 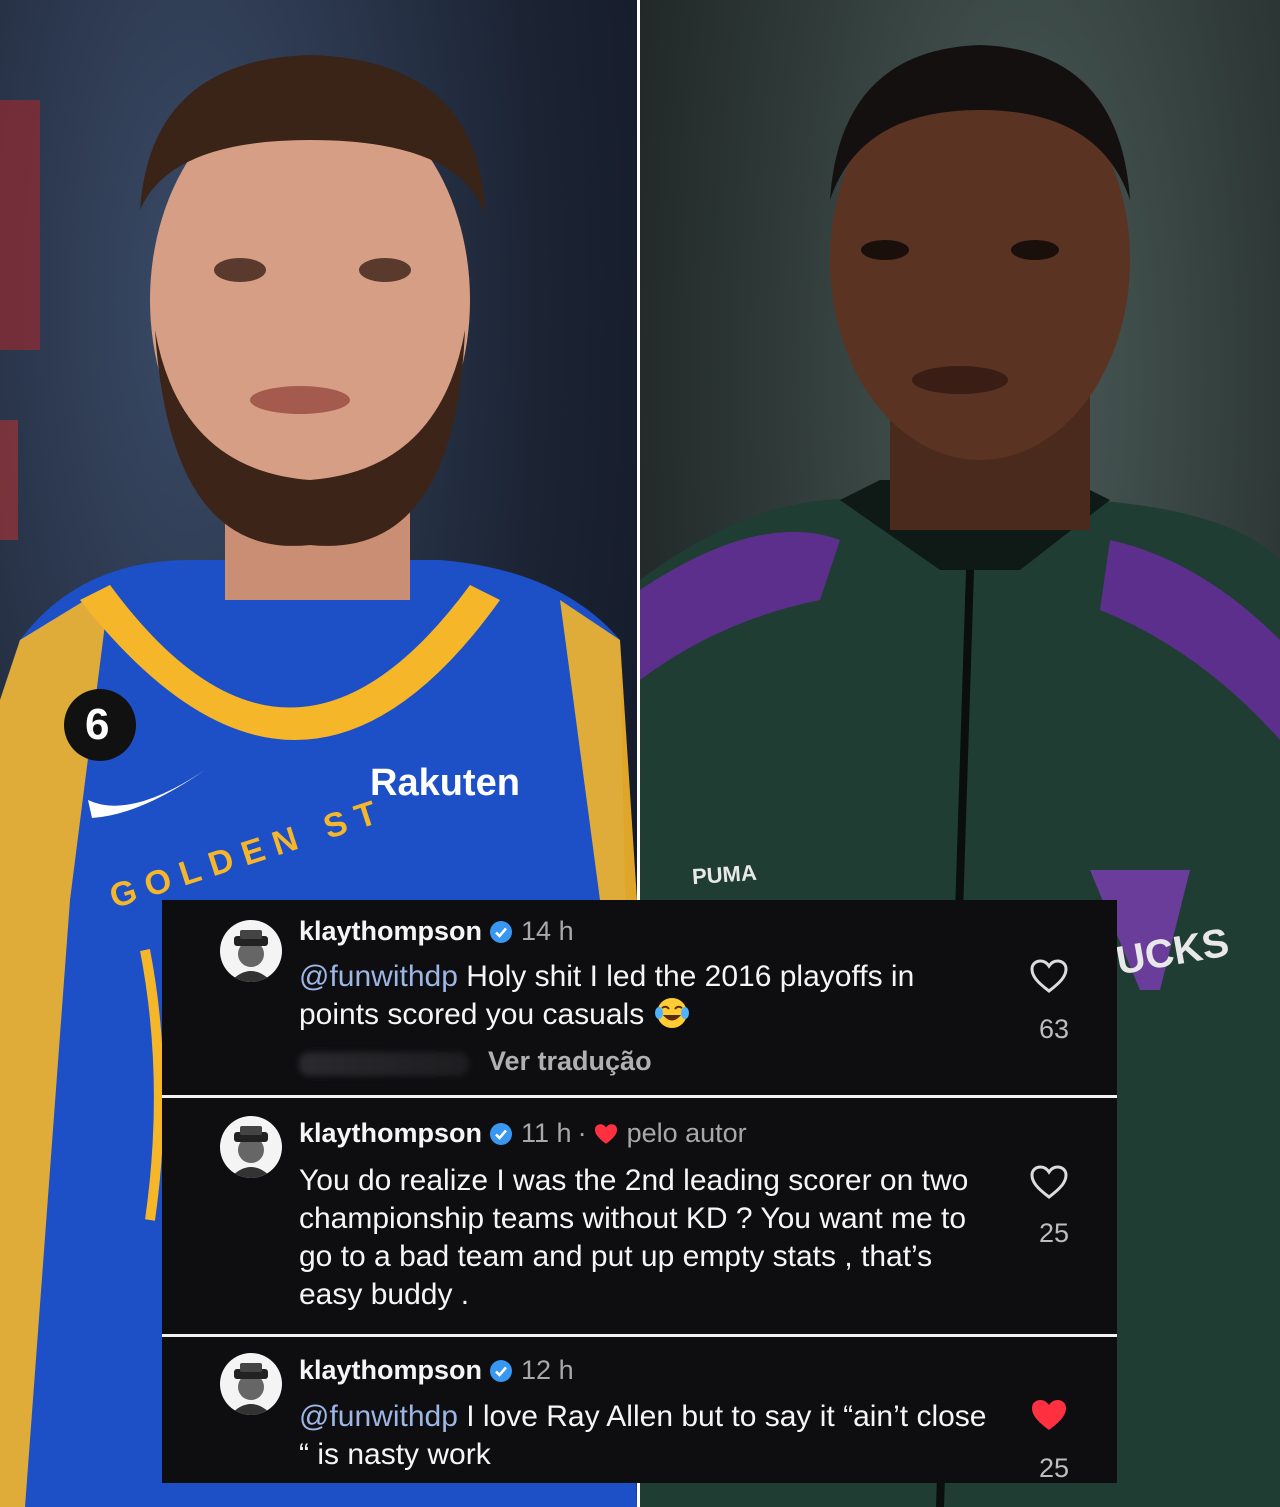 I want to click on jersey-number-badge: 6, so click(x=97, y=724).